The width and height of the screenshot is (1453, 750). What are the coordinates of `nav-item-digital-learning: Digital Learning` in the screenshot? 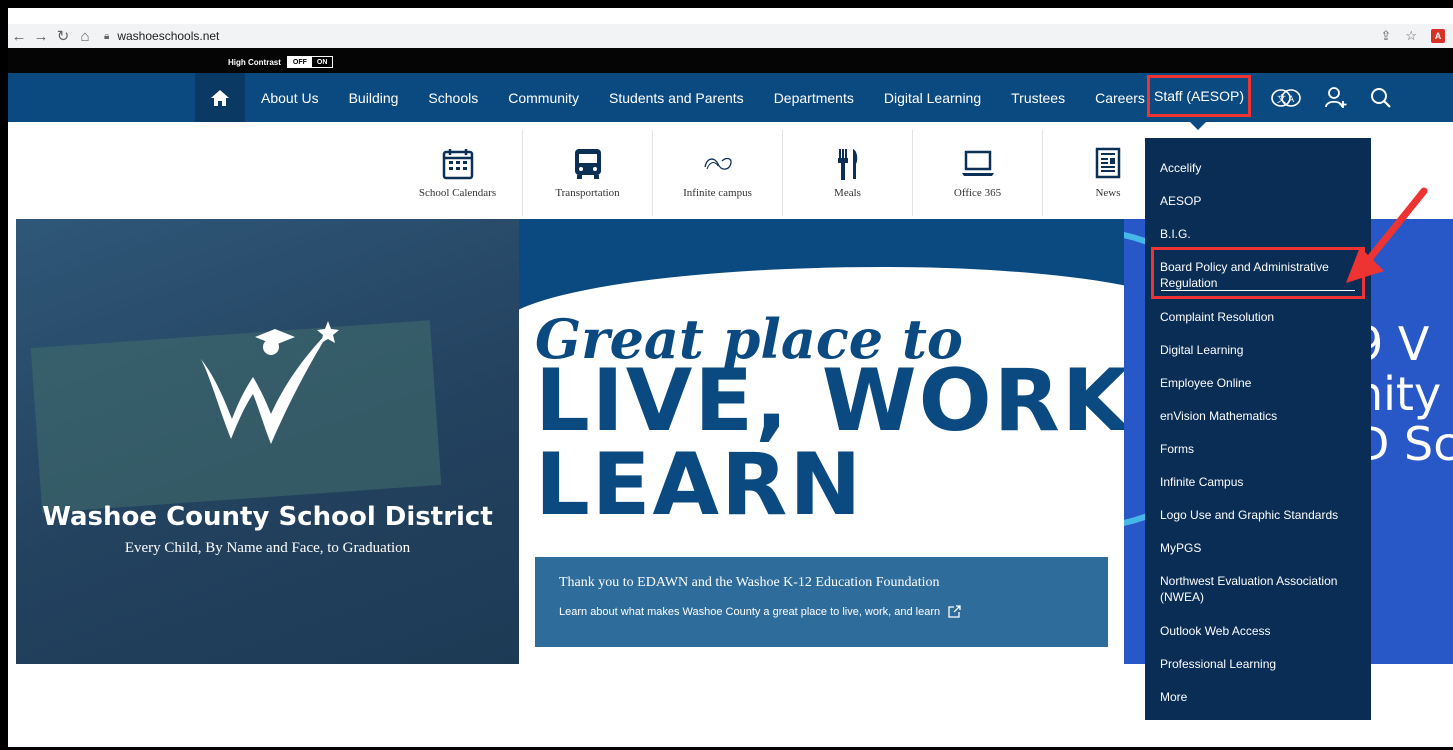 It's located at (932, 98).